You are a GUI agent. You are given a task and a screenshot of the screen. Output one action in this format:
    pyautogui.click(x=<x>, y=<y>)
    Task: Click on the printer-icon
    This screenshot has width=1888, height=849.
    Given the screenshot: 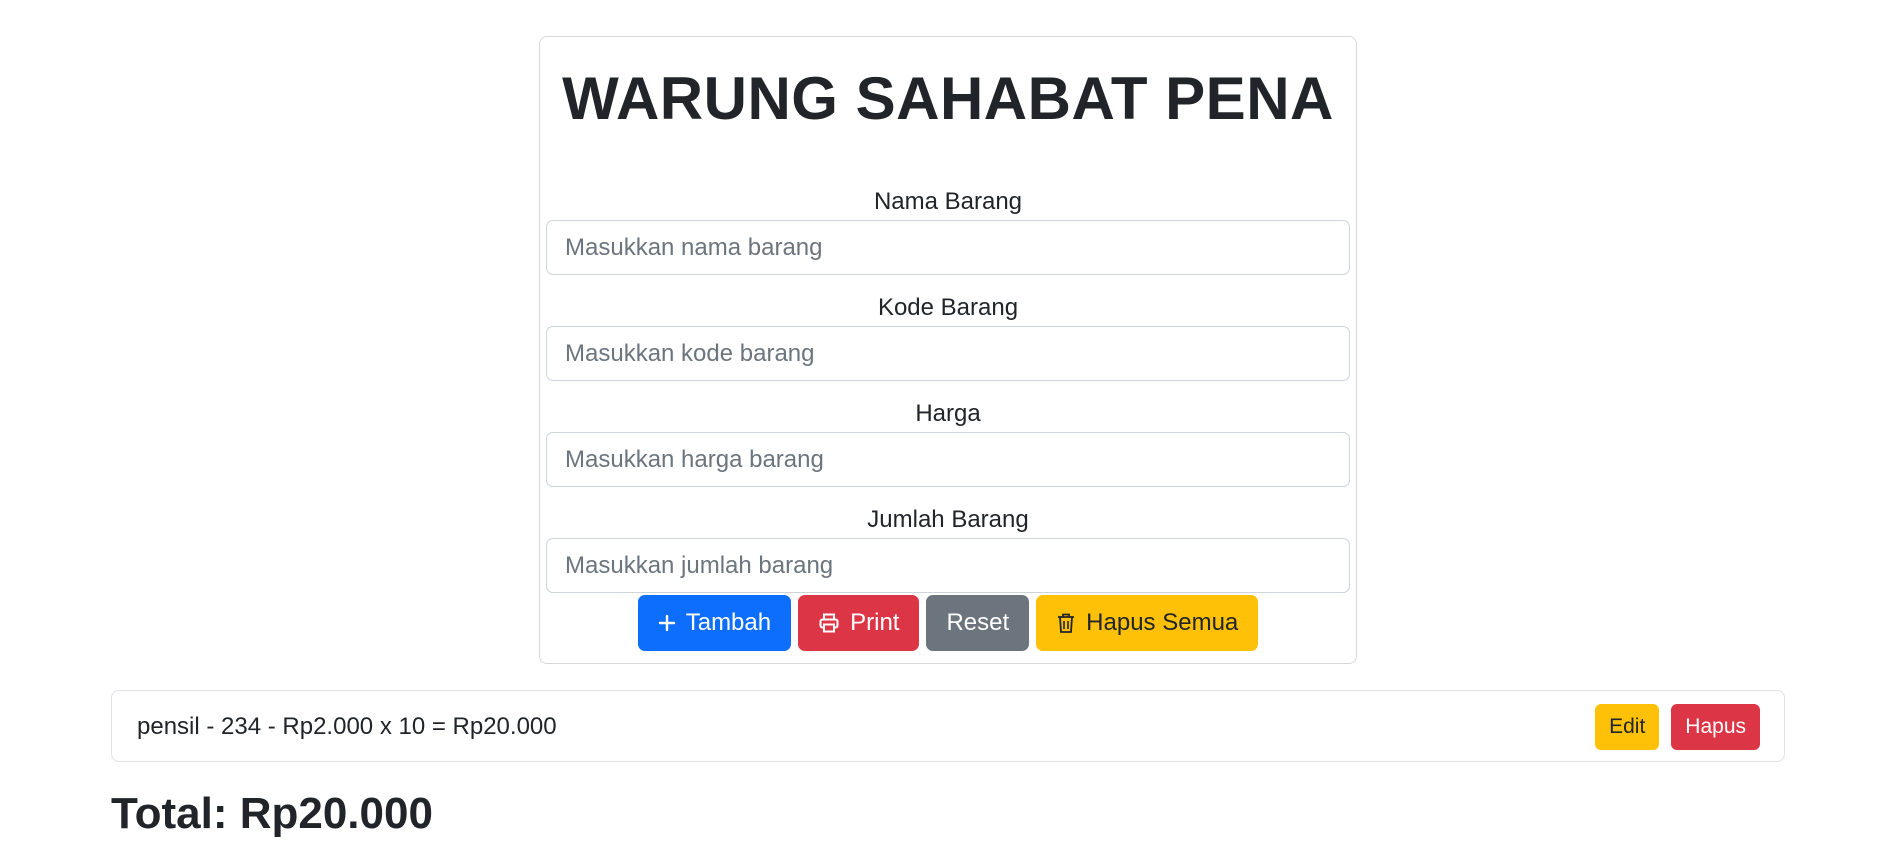 What is the action you would take?
    pyautogui.click(x=829, y=623)
    